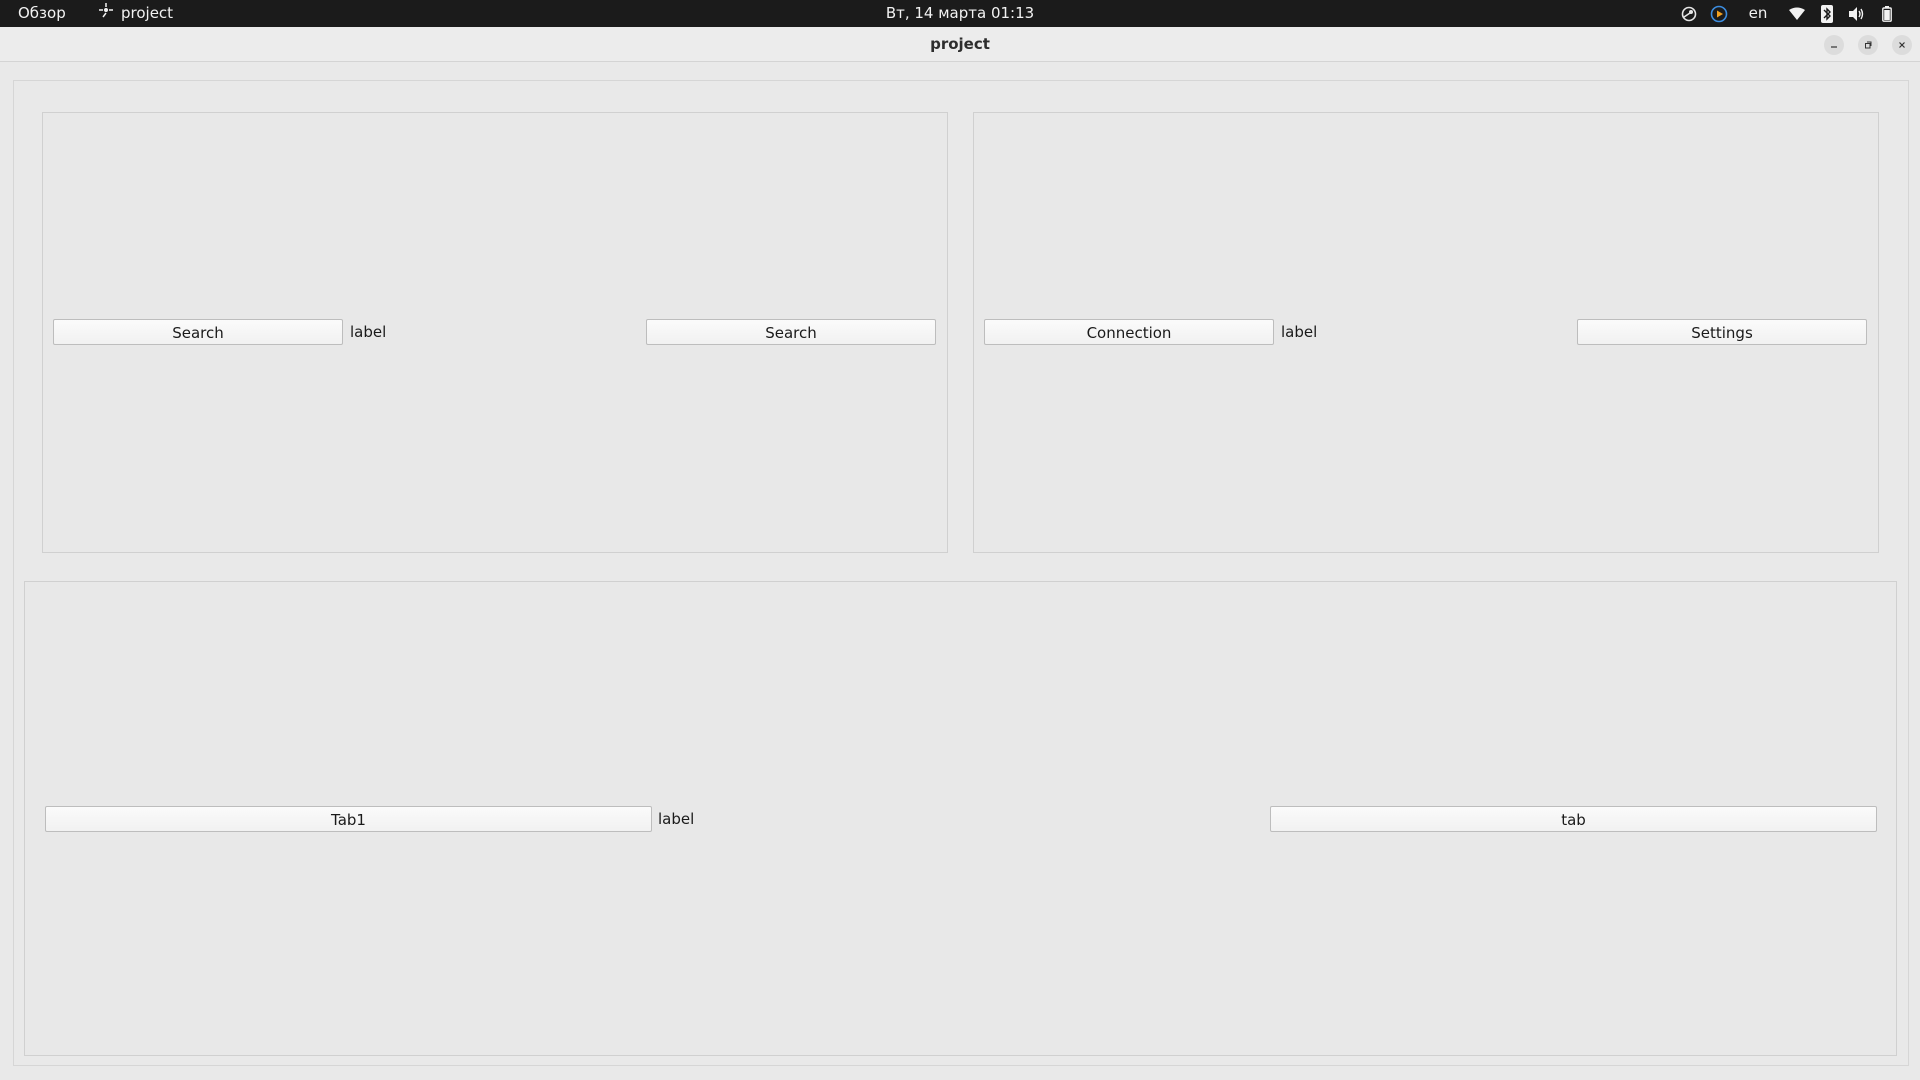  Describe the element at coordinates (1887, 13) in the screenshot. I see `battery-icon` at that location.